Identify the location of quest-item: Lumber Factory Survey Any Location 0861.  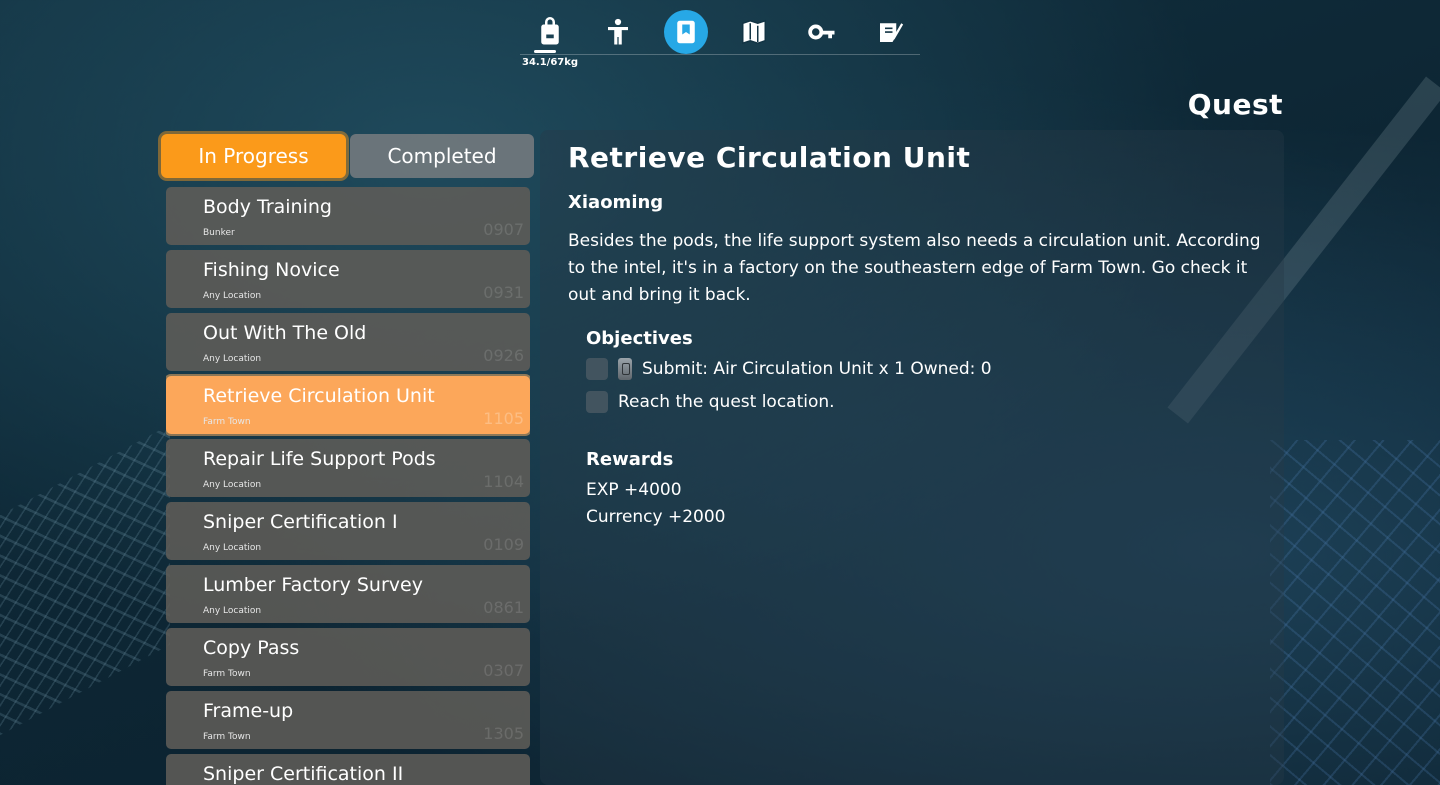
(348, 594).